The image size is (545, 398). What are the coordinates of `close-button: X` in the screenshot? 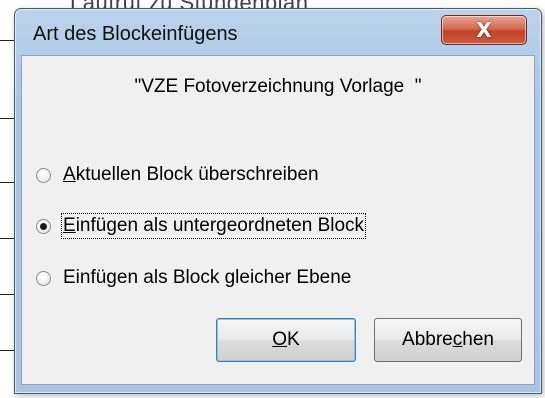 It's located at (484, 30).